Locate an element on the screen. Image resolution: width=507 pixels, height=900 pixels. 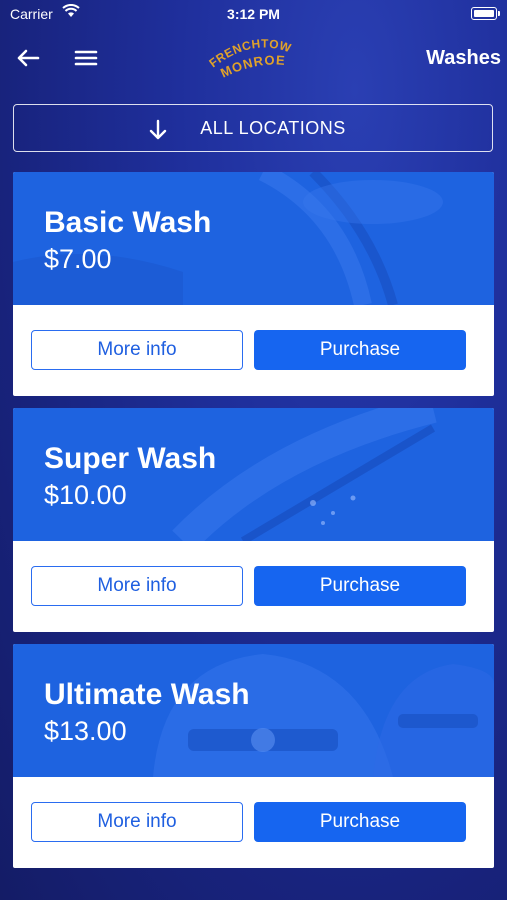
status-time: 3:12 PM is located at coordinates (253, 14).